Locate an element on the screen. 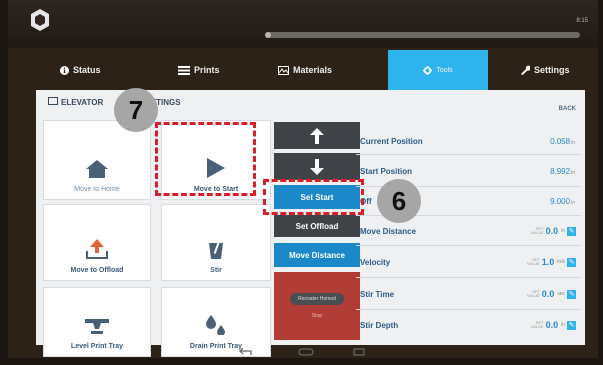  stop-button: Stop is located at coordinates (317, 316).